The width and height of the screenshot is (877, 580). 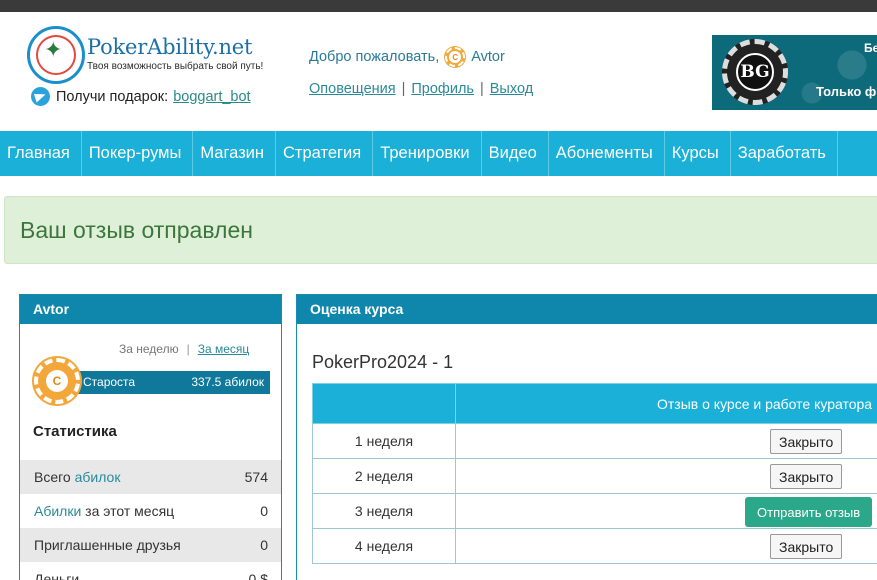 What do you see at coordinates (587, 309) in the screenshot?
I see `course-panel-title: Оценка курса` at bounding box center [587, 309].